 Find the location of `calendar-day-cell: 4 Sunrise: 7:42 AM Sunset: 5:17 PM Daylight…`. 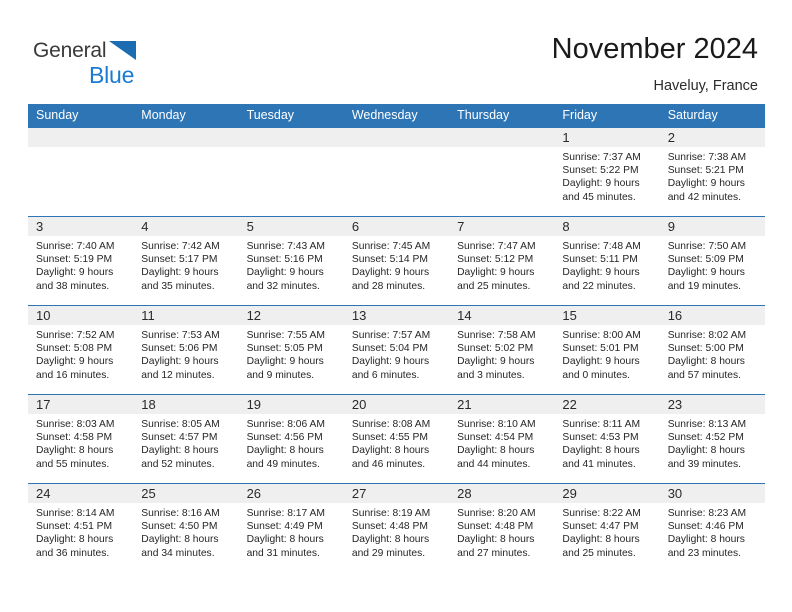

calendar-day-cell: 4 Sunrise: 7:42 AM Sunset: 5:17 PM Daylight… is located at coordinates (186, 261).